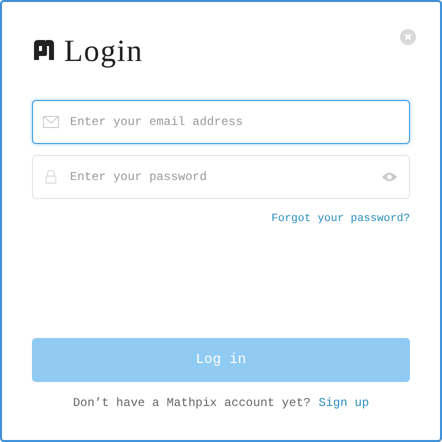 The image size is (442, 442). What do you see at coordinates (104, 51) in the screenshot?
I see `dialog-title: Login` at bounding box center [104, 51].